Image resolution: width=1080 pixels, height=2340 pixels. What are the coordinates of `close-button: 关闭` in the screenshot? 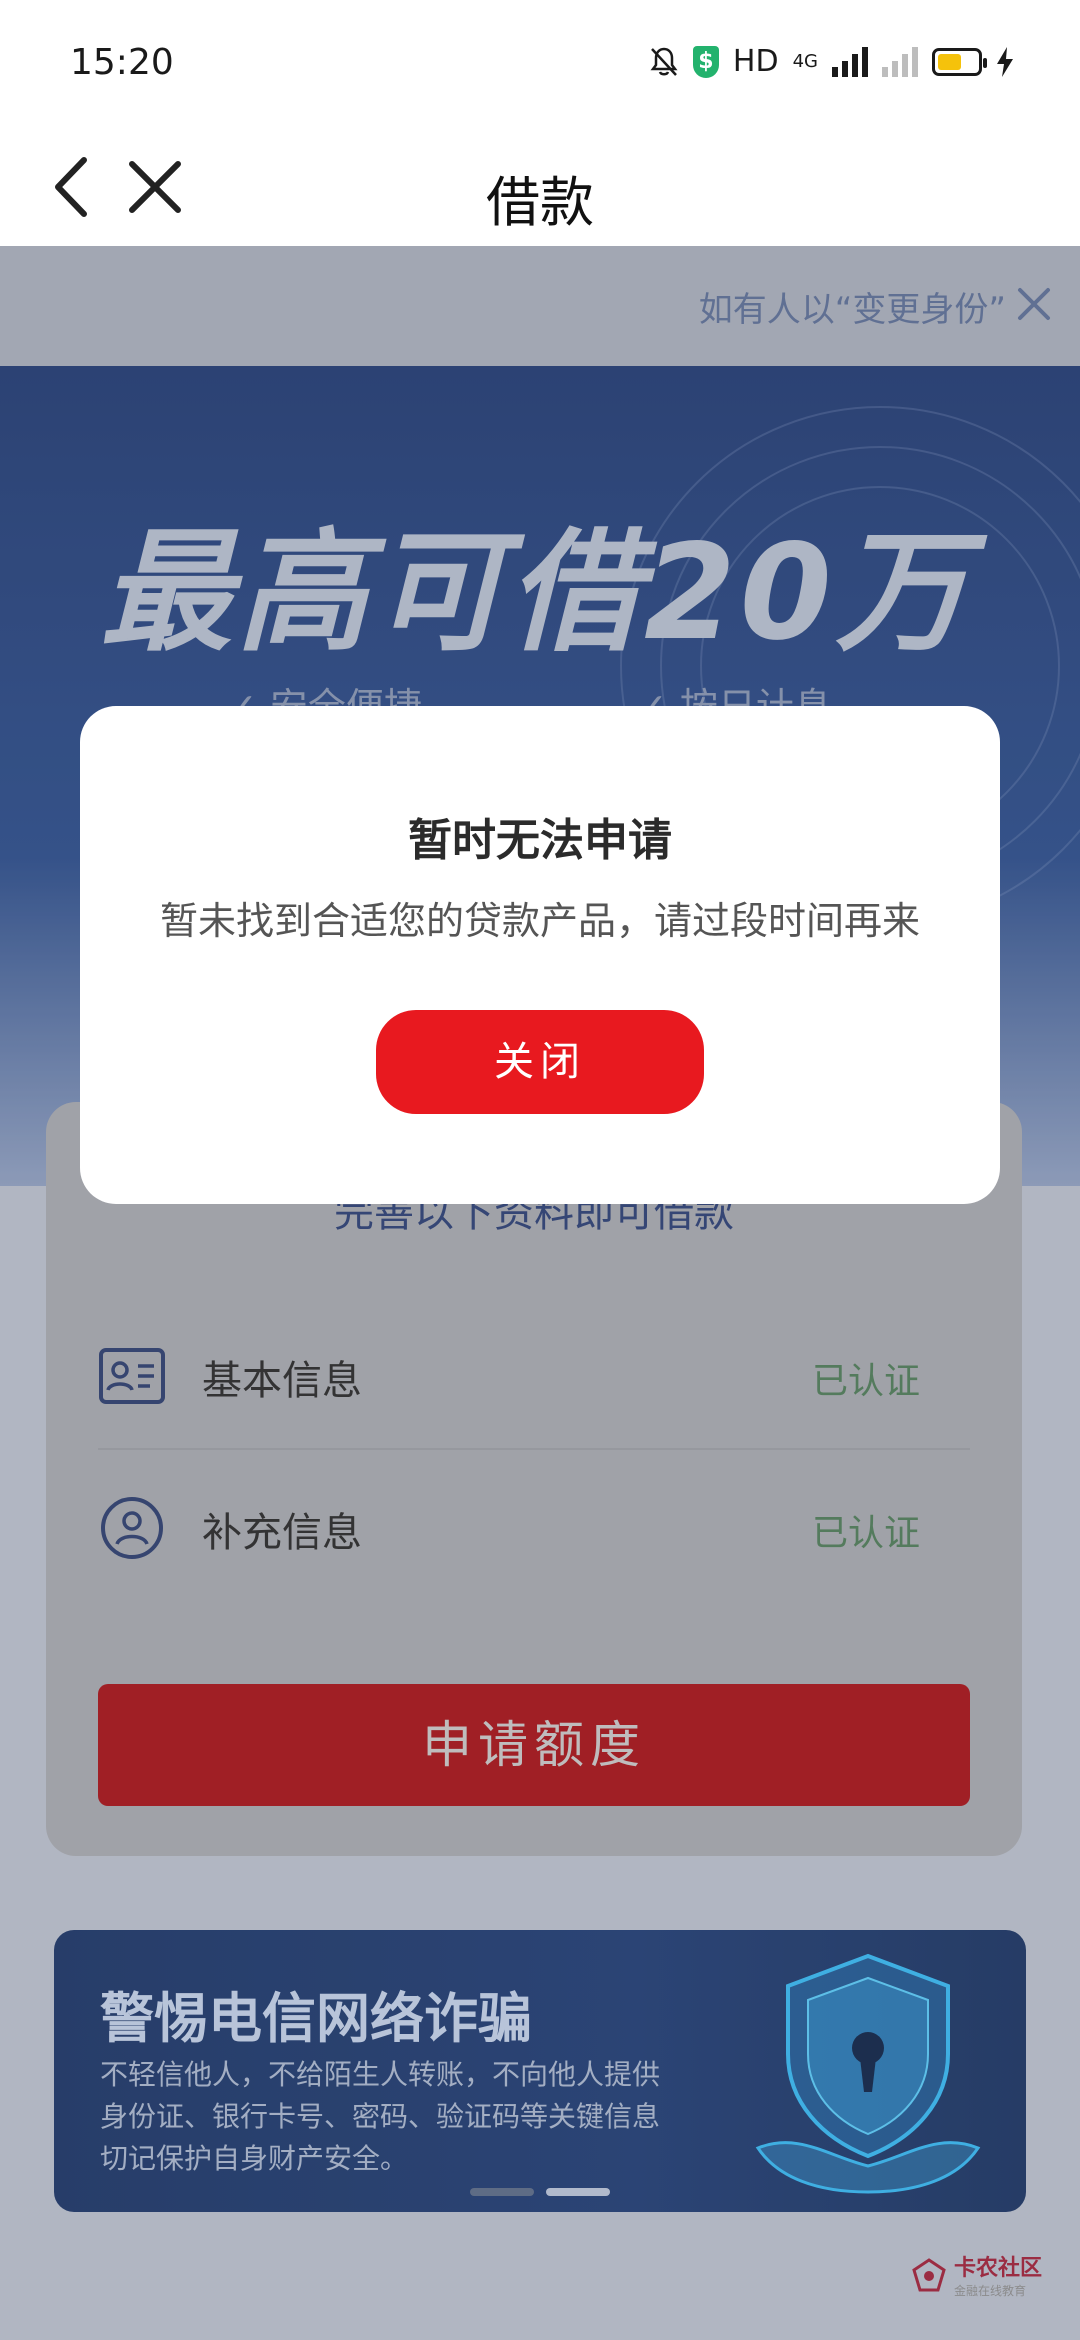 It's located at (540, 1062).